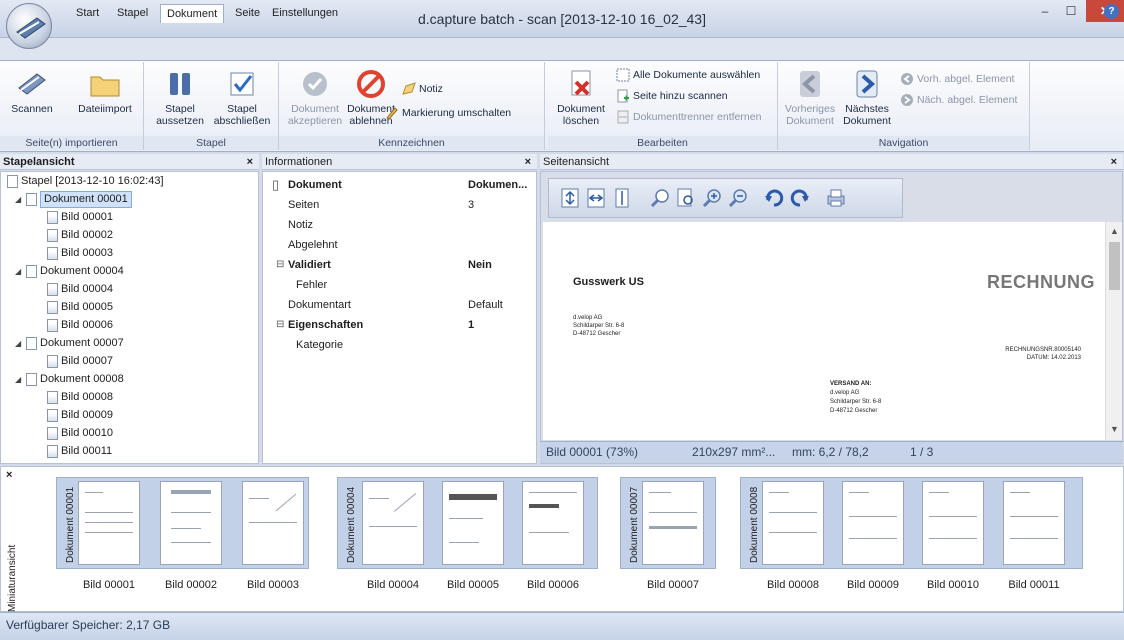 The height and width of the screenshot is (640, 1124). I want to click on tree-page: Bild 00003, so click(80, 253).